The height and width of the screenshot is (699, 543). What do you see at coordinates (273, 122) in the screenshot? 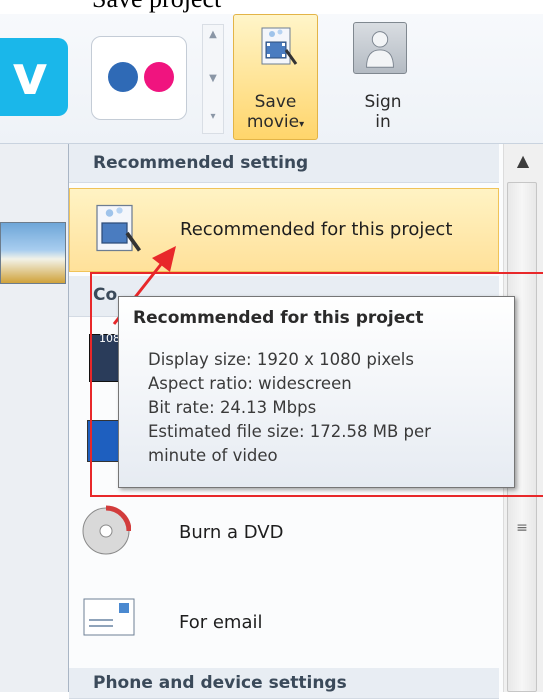
I see `save-line2: movie` at bounding box center [273, 122].